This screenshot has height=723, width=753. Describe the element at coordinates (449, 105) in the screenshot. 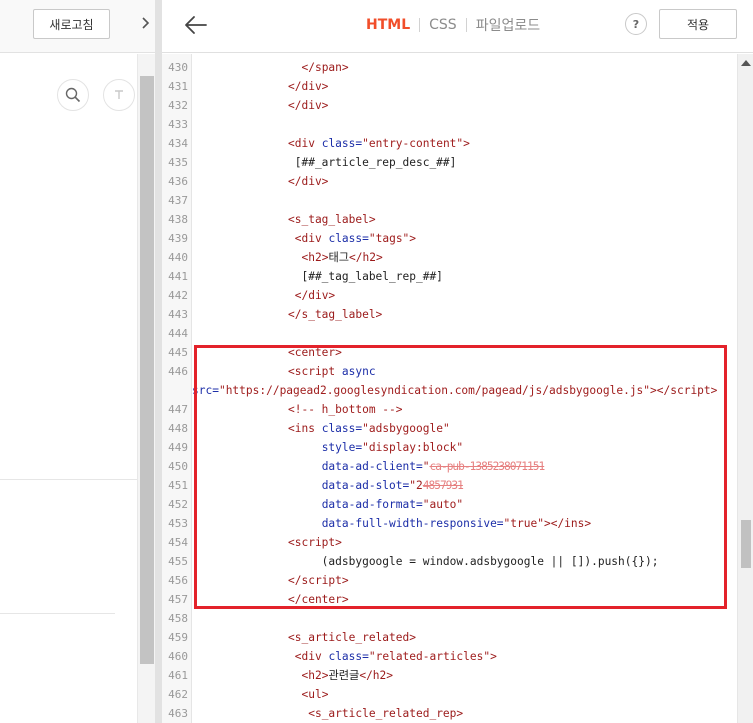

I see `code-line: 432 </div>` at that location.